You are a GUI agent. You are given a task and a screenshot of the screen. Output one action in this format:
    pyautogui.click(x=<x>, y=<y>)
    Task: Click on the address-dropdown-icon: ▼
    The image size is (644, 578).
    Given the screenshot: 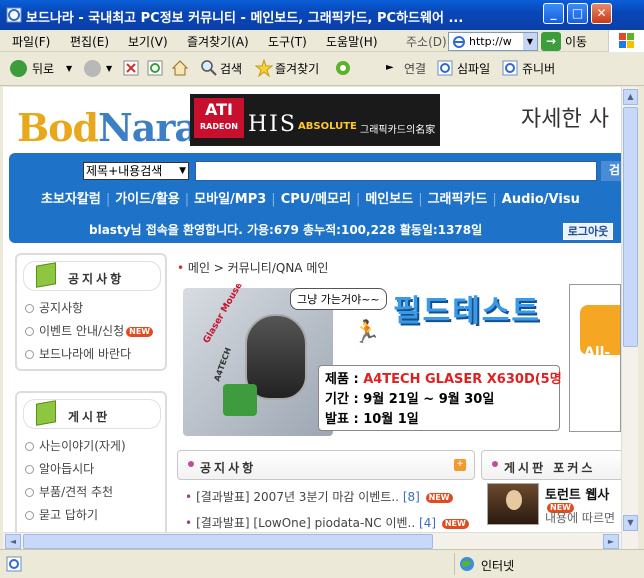 What is the action you would take?
    pyautogui.click(x=530, y=41)
    